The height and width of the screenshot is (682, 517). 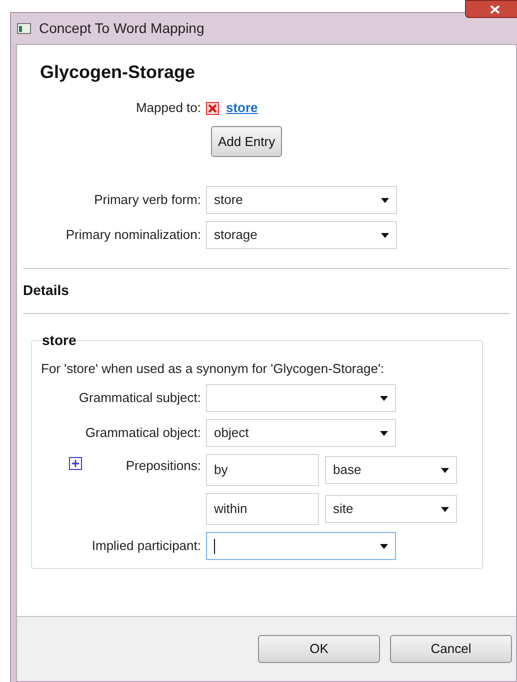 What do you see at coordinates (391, 509) in the screenshot?
I see `dropdown-field: site` at bounding box center [391, 509].